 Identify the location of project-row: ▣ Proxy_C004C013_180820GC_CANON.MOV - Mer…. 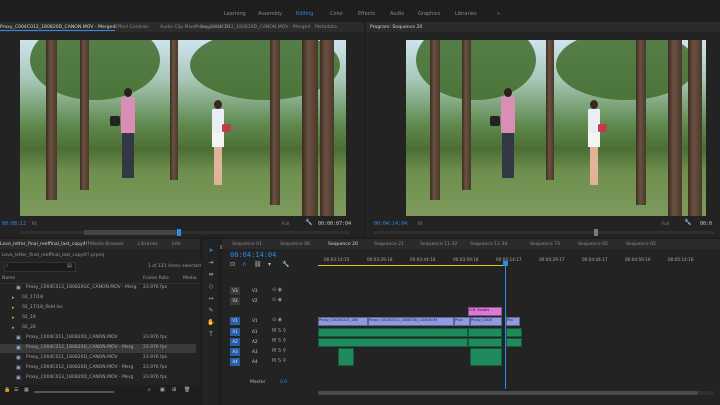
(98, 288).